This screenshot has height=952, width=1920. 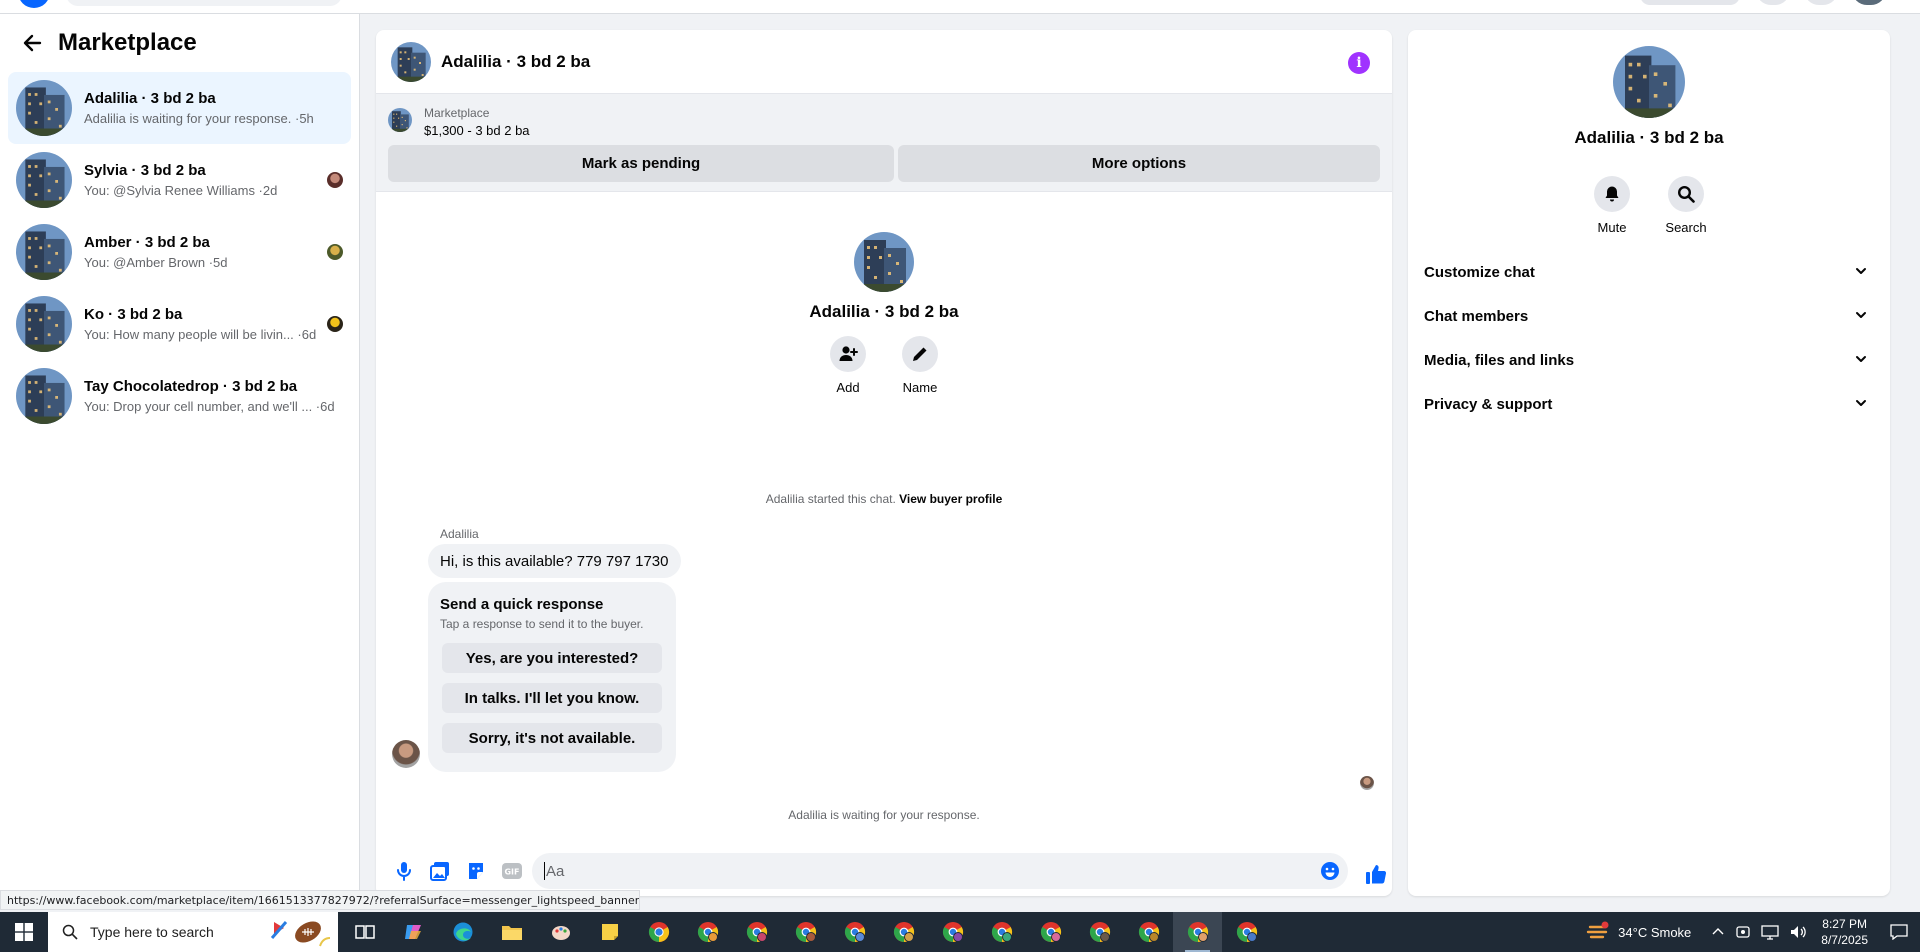 What do you see at coordinates (884, 262) in the screenshot?
I see `intro-avatar` at bounding box center [884, 262].